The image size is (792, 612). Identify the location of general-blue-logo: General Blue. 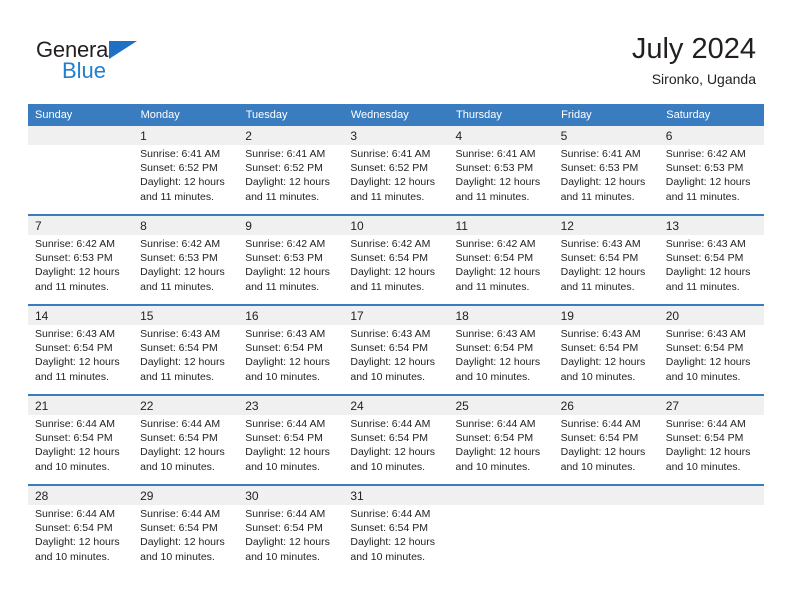
(96, 61).